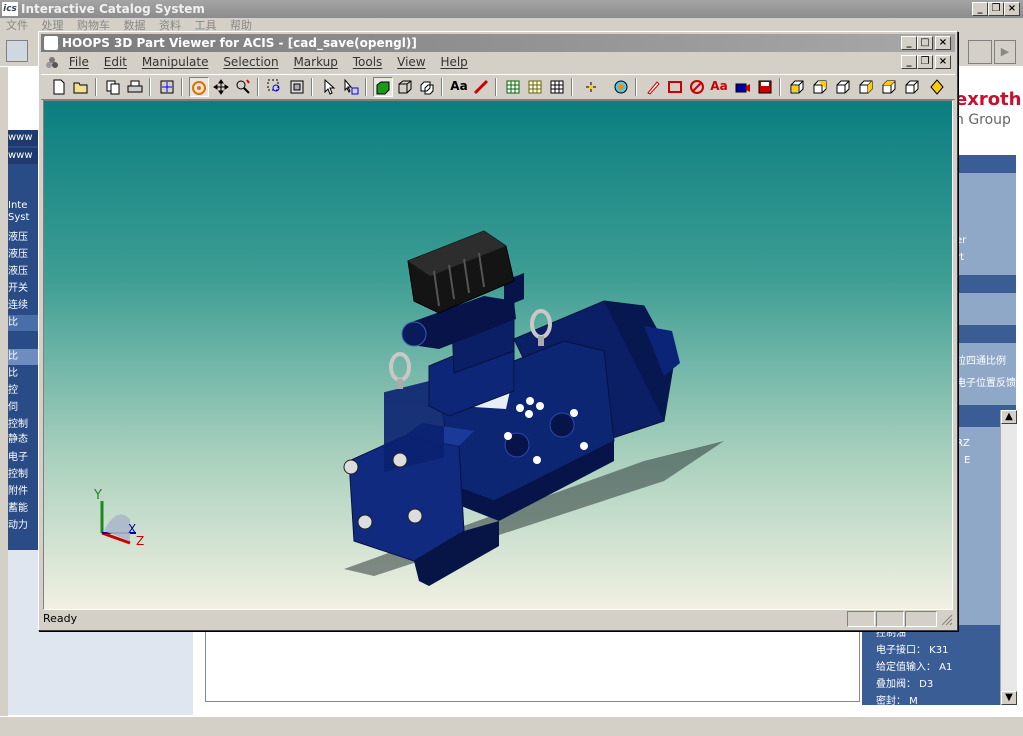  What do you see at coordinates (411, 62) in the screenshot?
I see `menu-view: View` at bounding box center [411, 62].